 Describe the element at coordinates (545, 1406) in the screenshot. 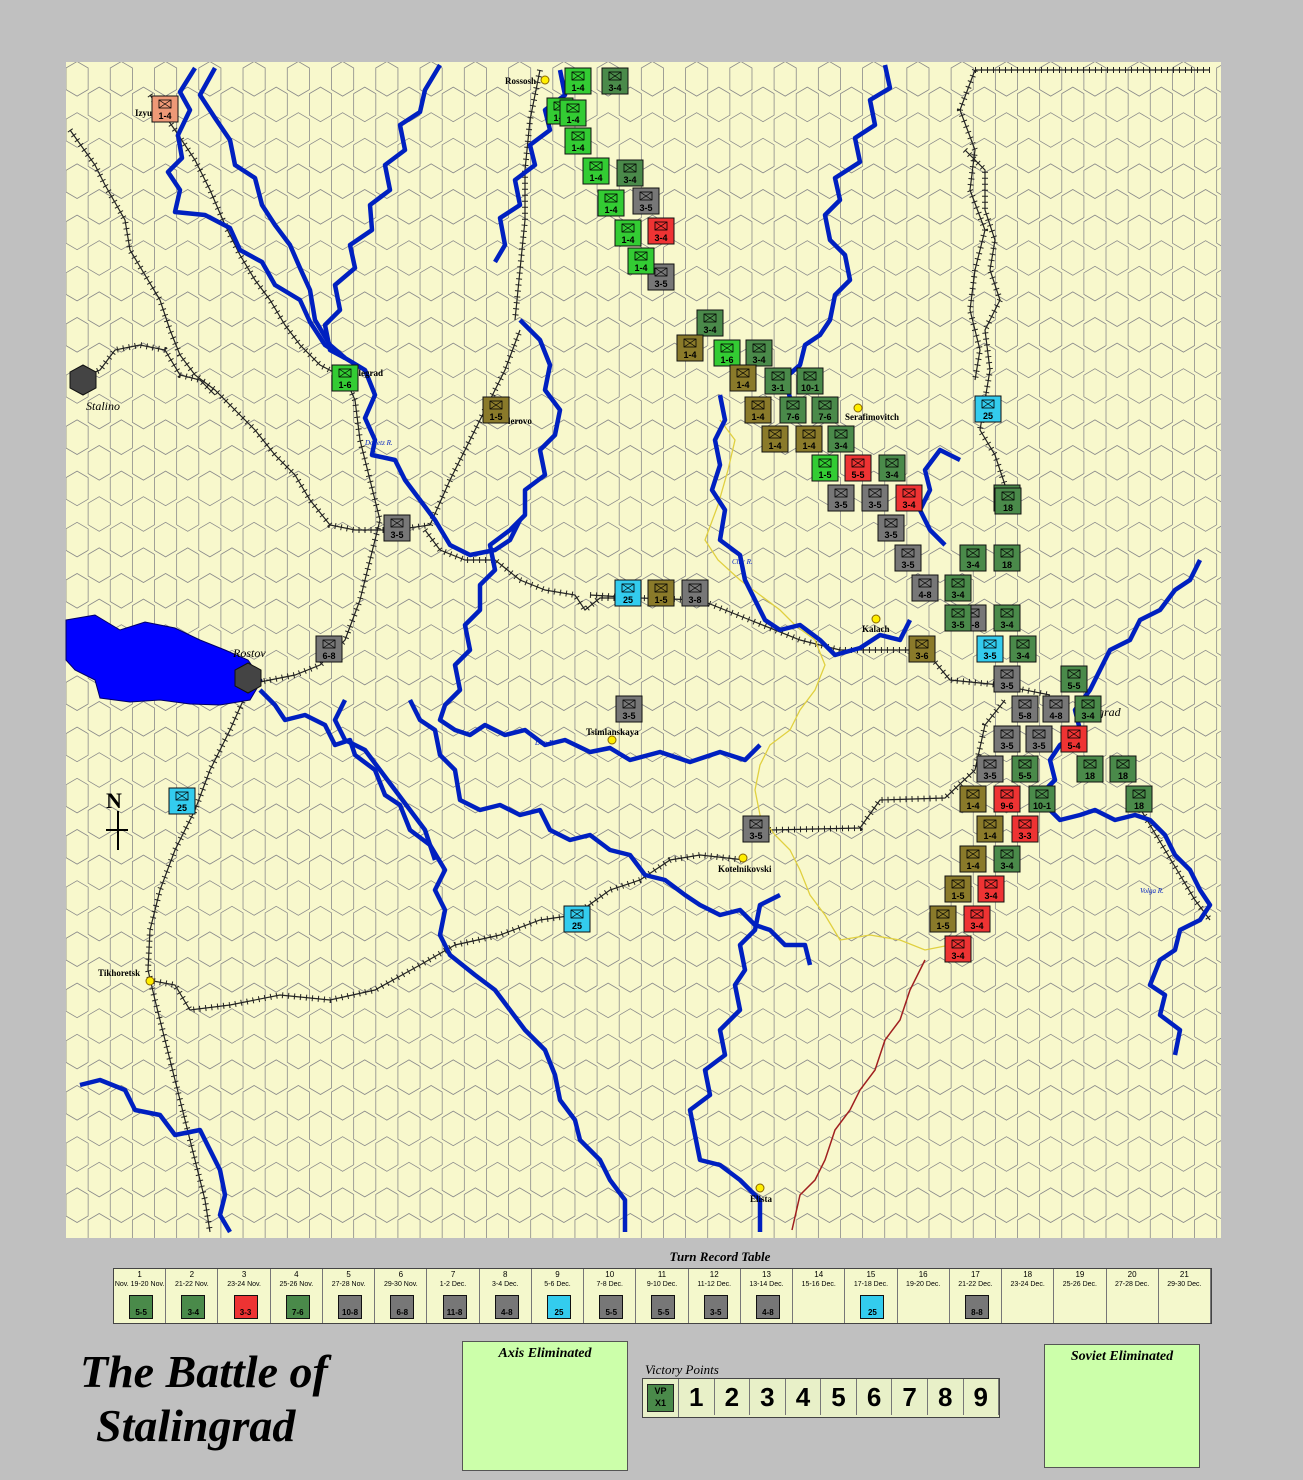

I see `axis-eliminated-box: Axis Eliminated` at that location.